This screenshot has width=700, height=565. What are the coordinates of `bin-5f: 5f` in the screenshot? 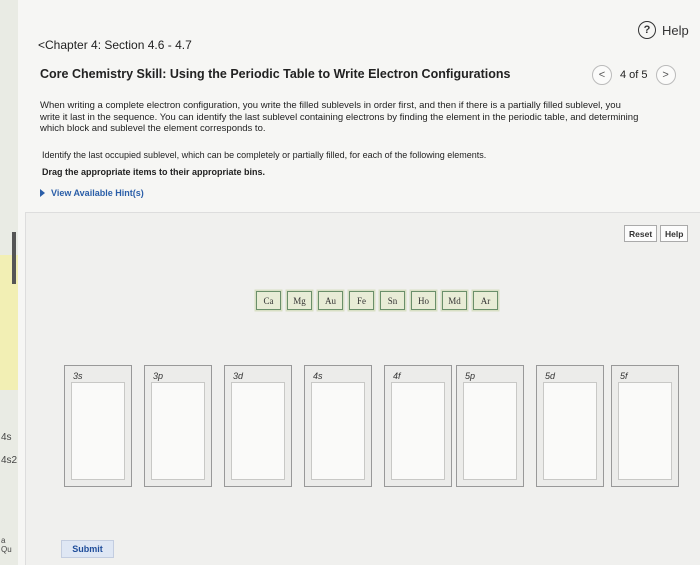 It's located at (645, 426).